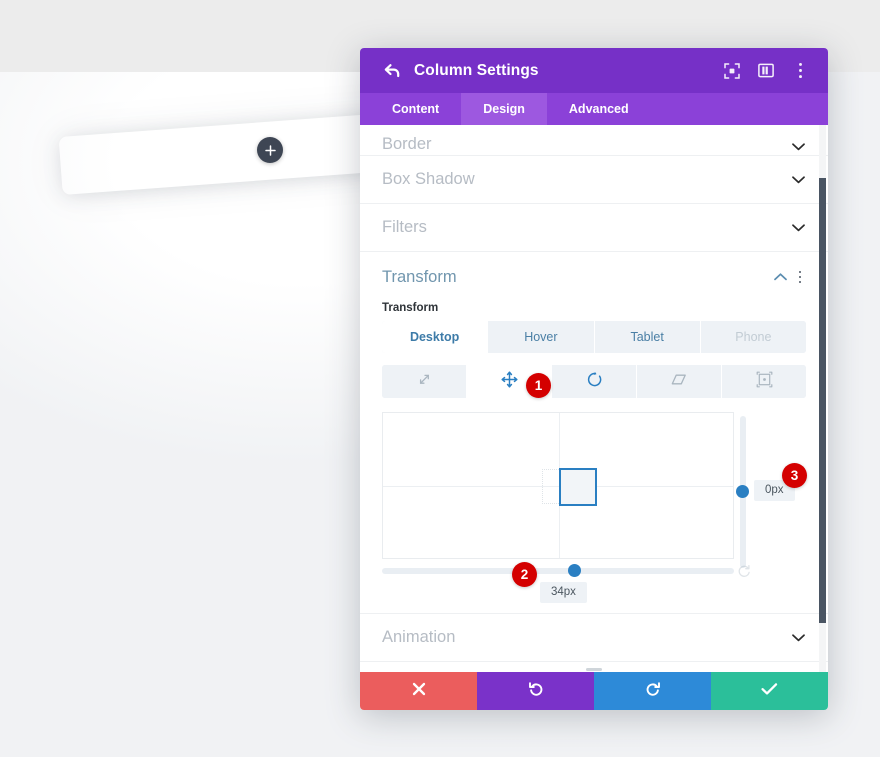 The height and width of the screenshot is (757, 880). Describe the element at coordinates (558, 485) in the screenshot. I see `transform-preview-canvas` at that location.